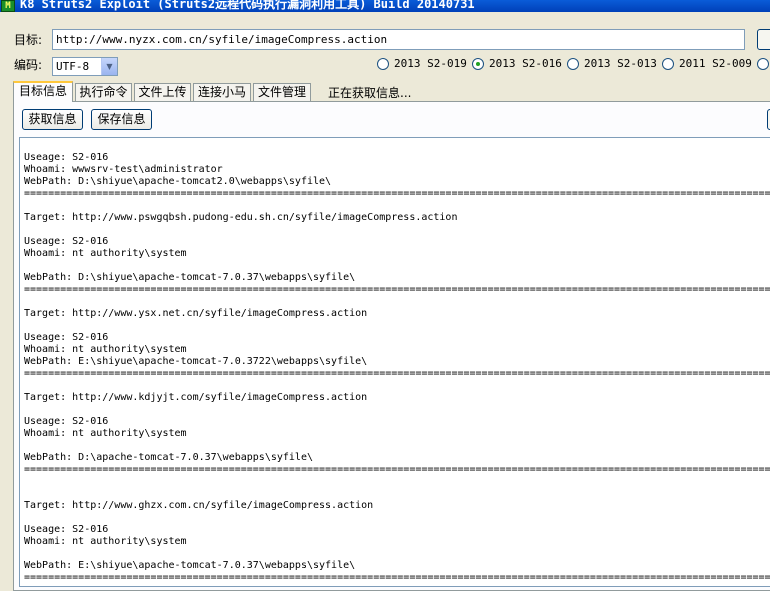 The width and height of the screenshot is (770, 591). I want to click on get-info-button: 获取信息, so click(52, 119).